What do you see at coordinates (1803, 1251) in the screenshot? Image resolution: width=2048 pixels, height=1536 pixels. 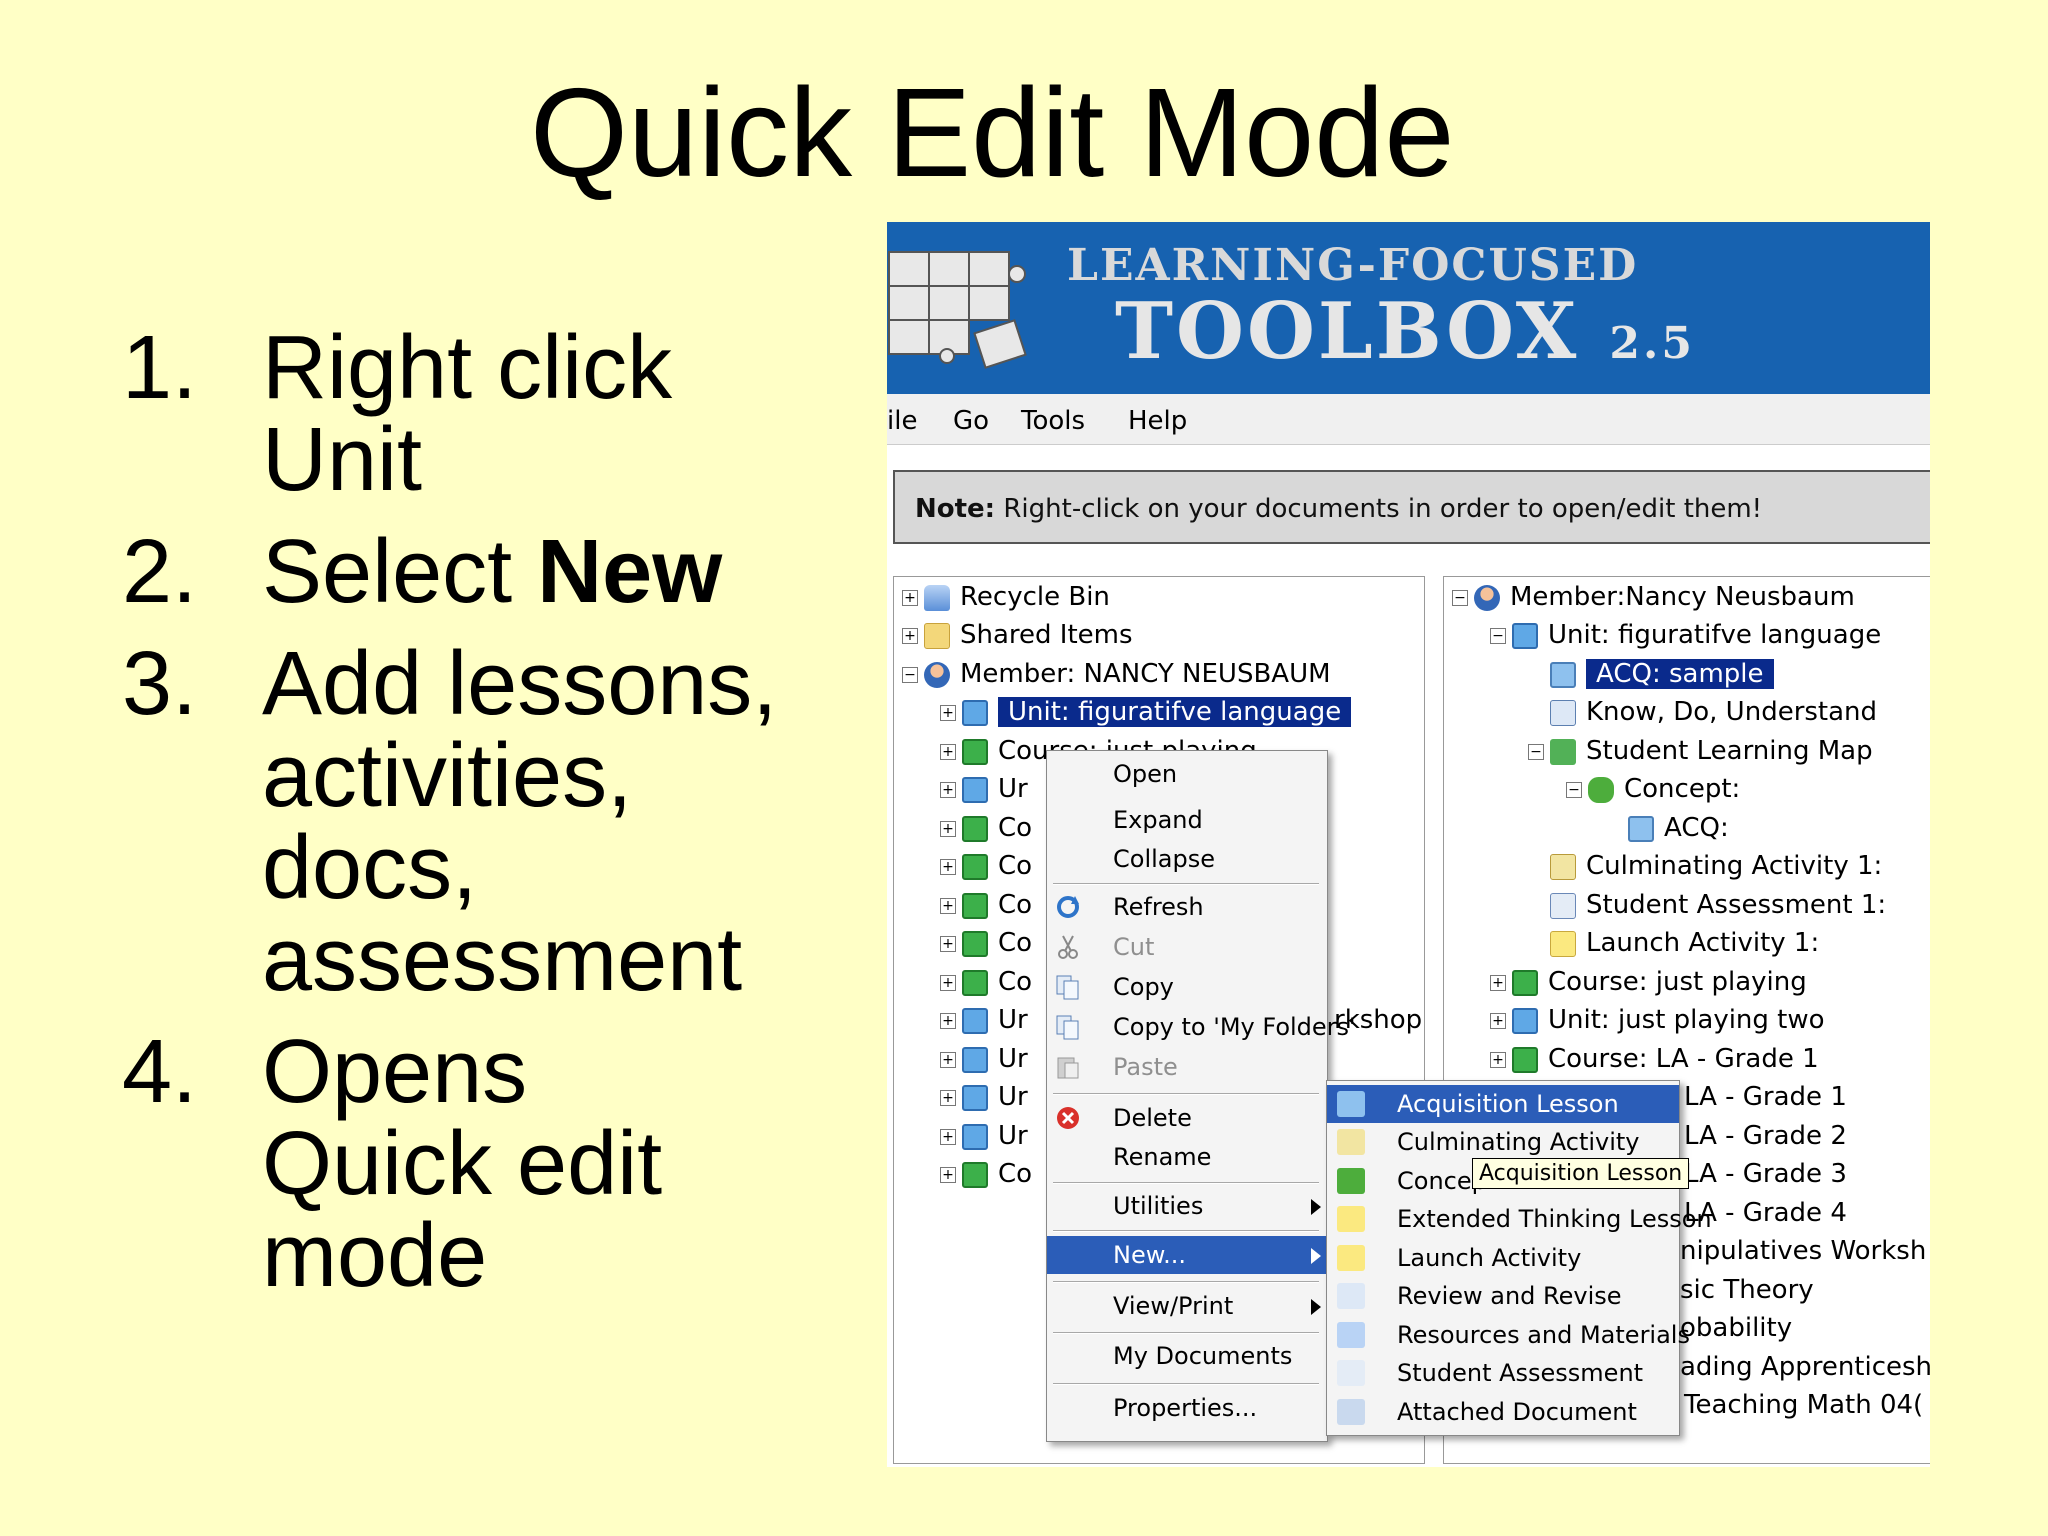 I see `tree-node-tail: nipulatives Worksh` at bounding box center [1803, 1251].